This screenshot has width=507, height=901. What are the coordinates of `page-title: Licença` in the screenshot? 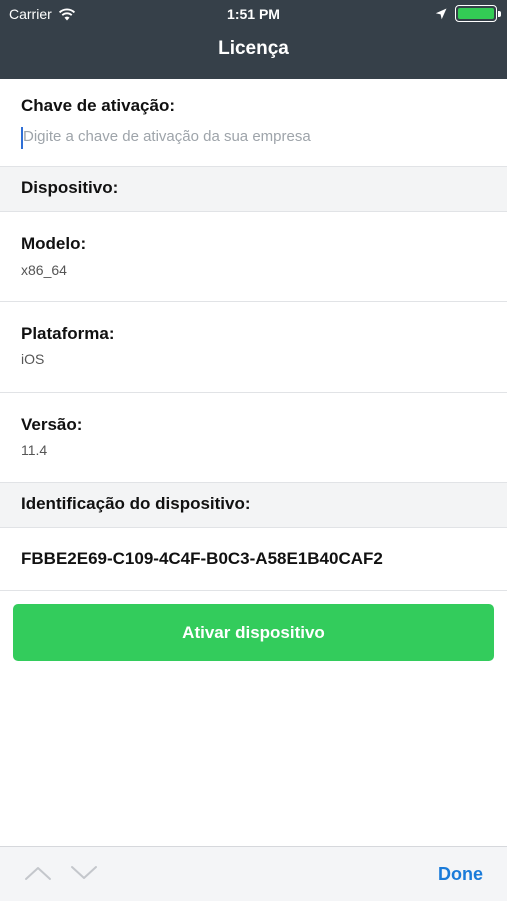 It's located at (253, 48).